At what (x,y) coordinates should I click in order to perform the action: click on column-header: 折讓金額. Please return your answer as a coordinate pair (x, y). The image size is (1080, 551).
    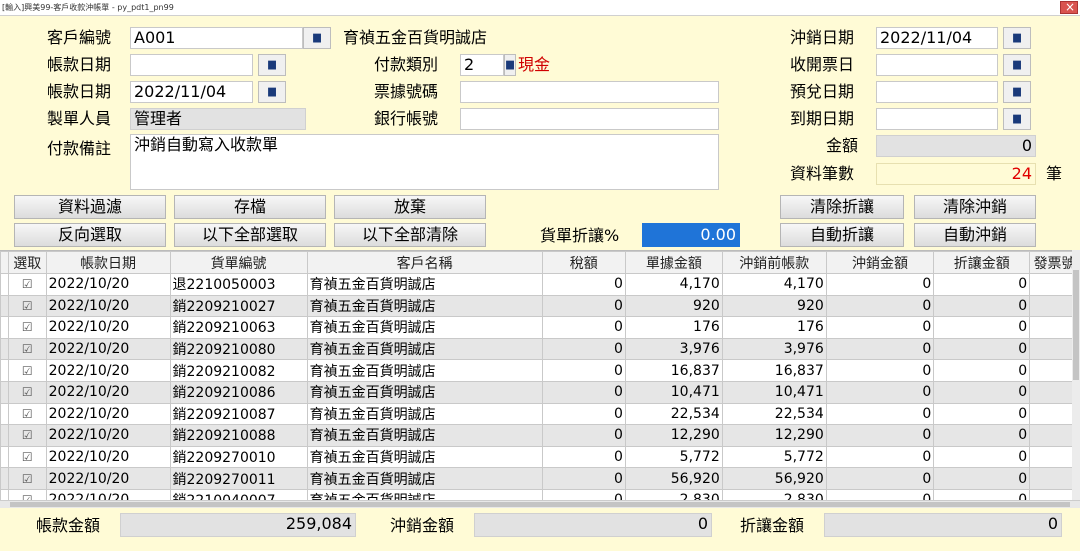
    Looking at the image, I should click on (982, 262).